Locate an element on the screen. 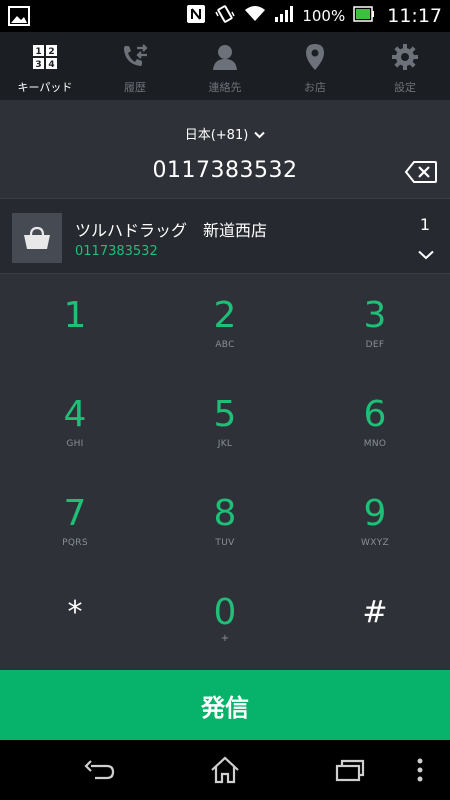  key-3: 3 DEF is located at coordinates (375, 323).